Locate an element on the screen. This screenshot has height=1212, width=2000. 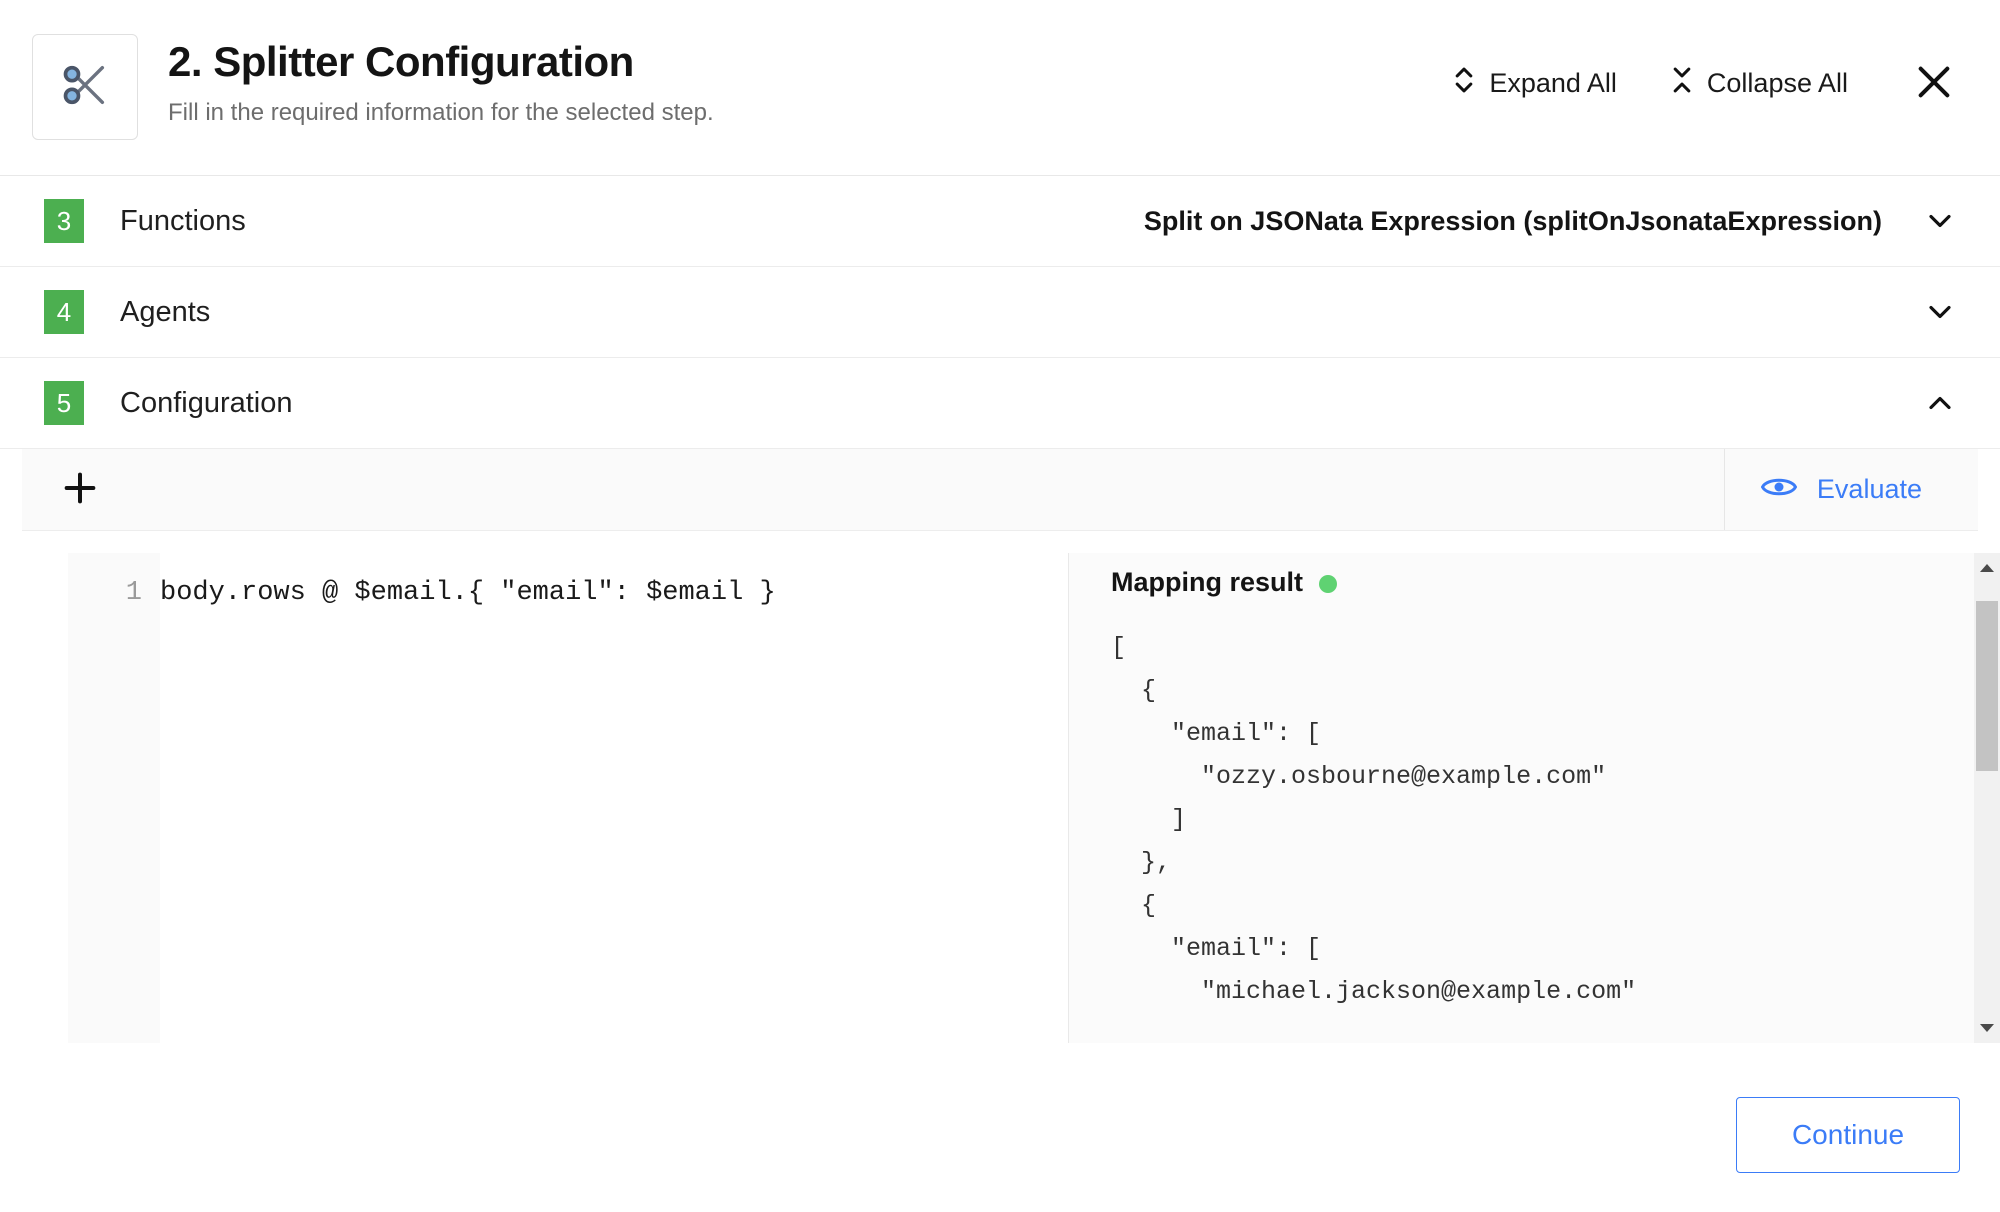
editor-line: 1 body.rows @ $email.{ "email": $email } is located at coordinates (534, 583).